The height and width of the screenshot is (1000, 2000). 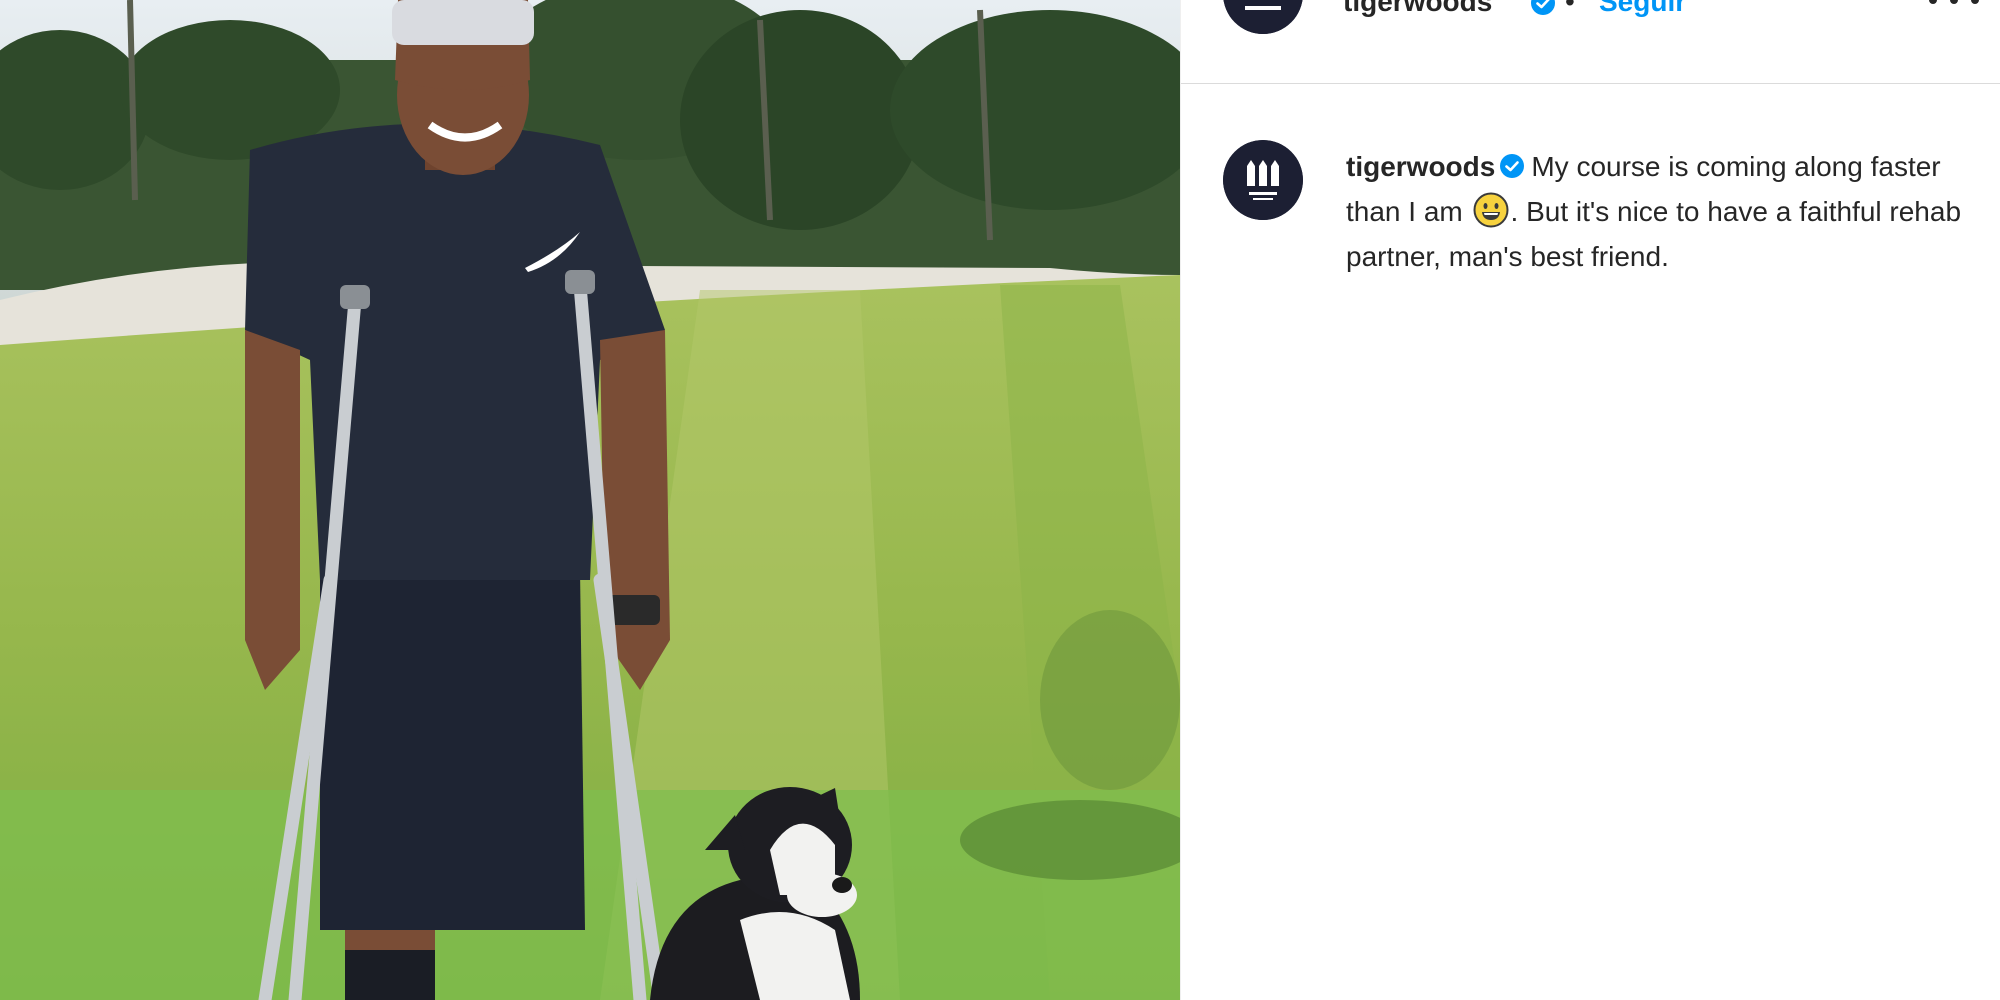 I want to click on caption-avatar, so click(x=1263, y=180).